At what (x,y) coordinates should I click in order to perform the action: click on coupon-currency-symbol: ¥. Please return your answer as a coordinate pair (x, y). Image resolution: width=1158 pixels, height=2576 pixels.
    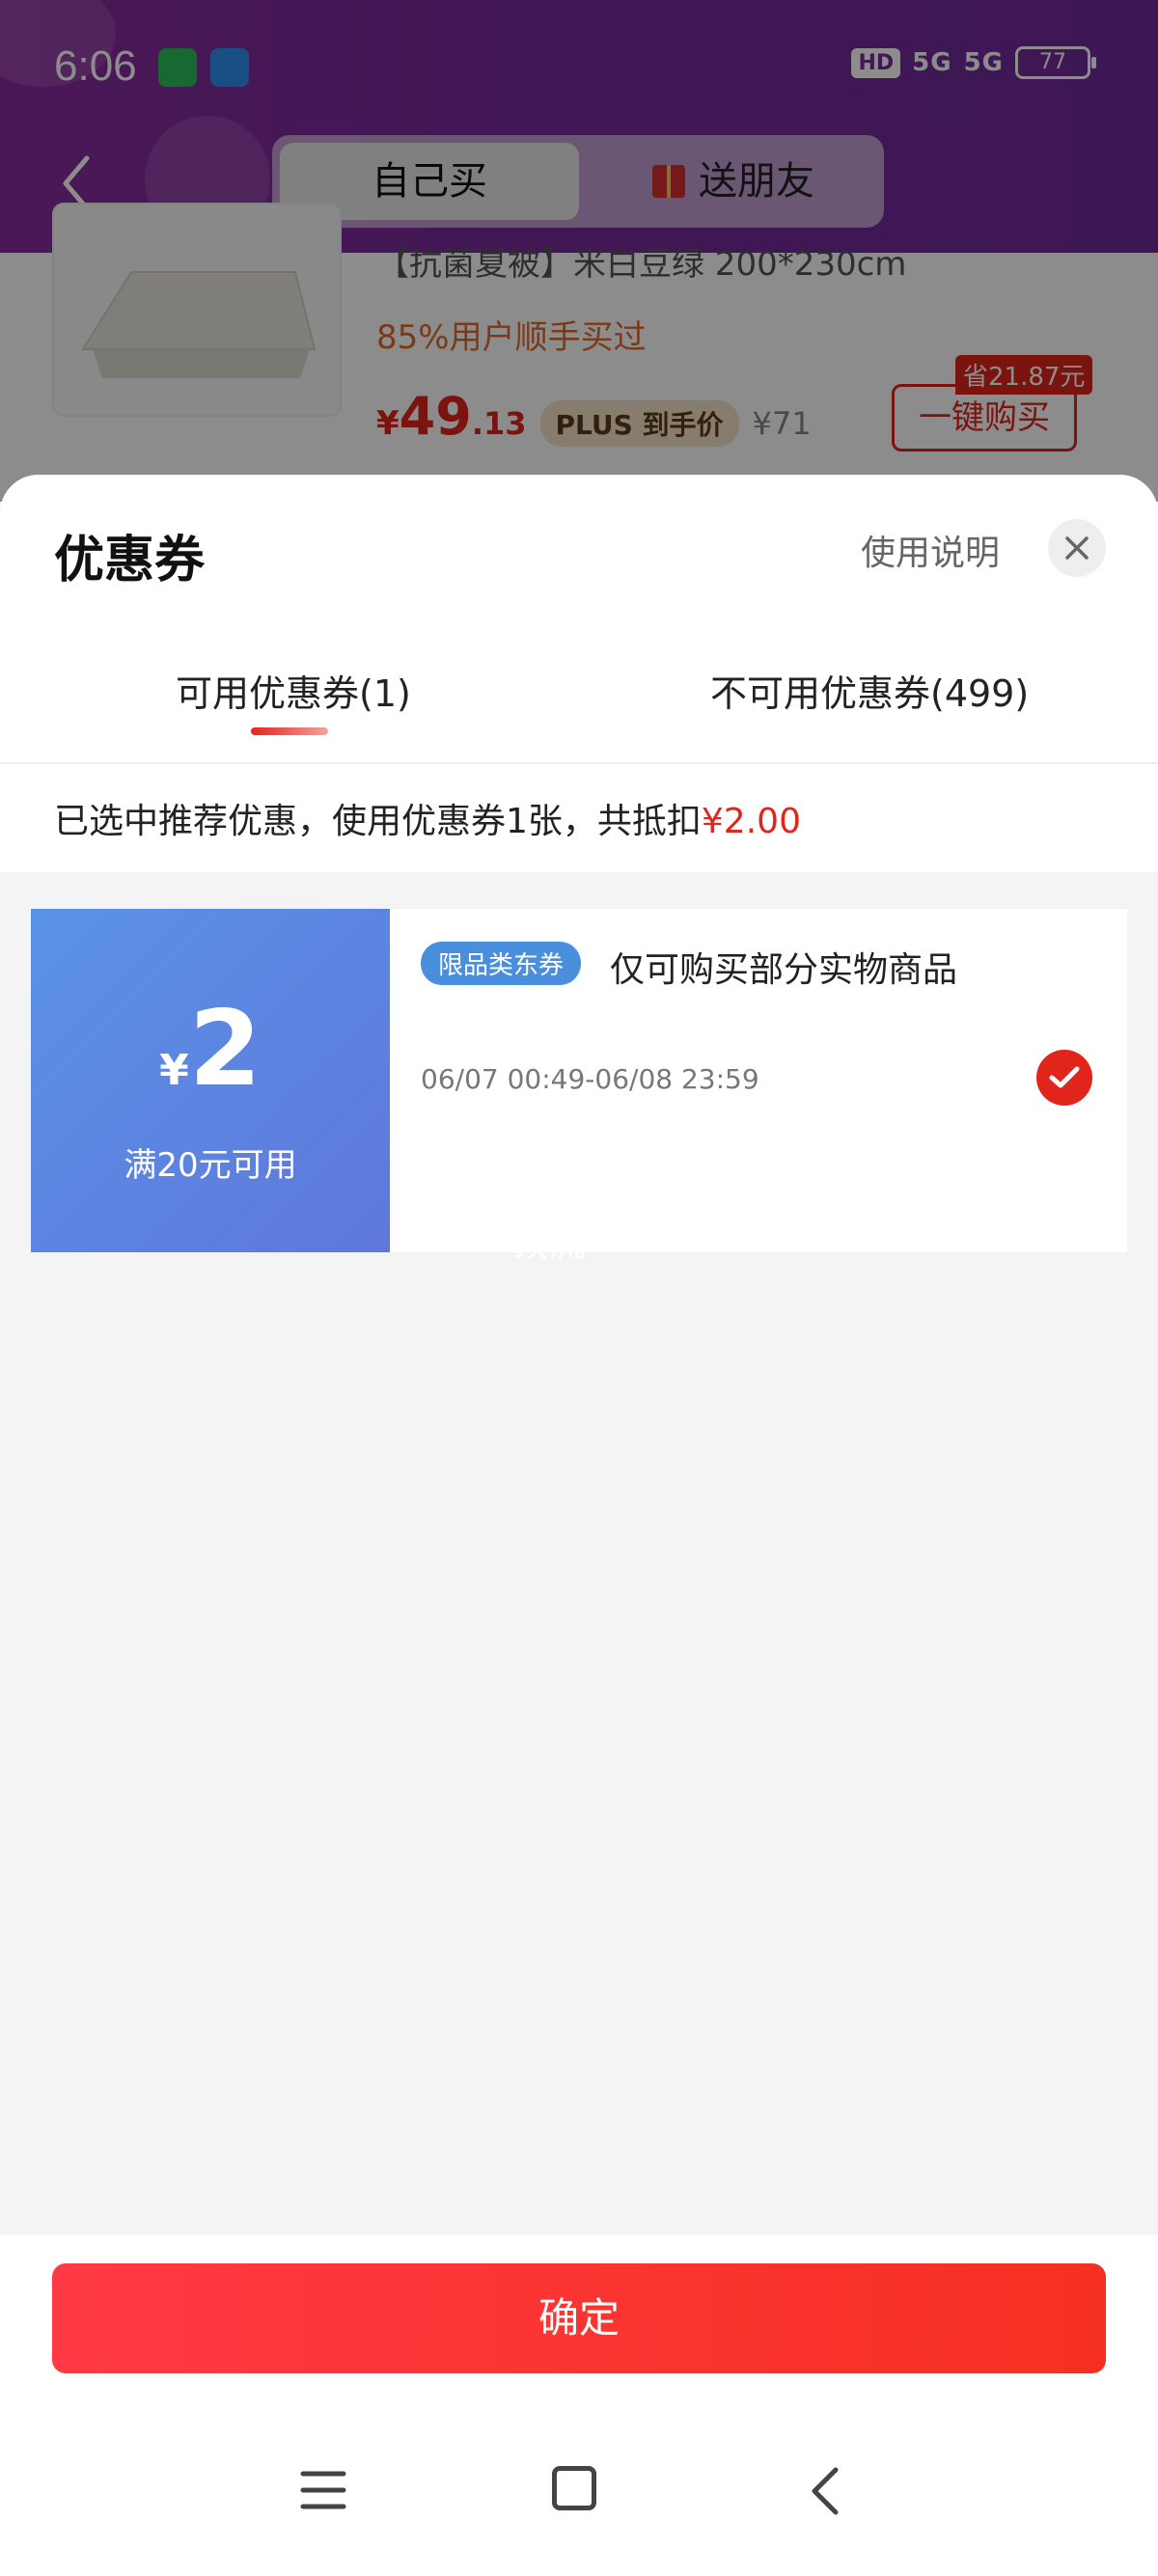
    Looking at the image, I should click on (174, 1071).